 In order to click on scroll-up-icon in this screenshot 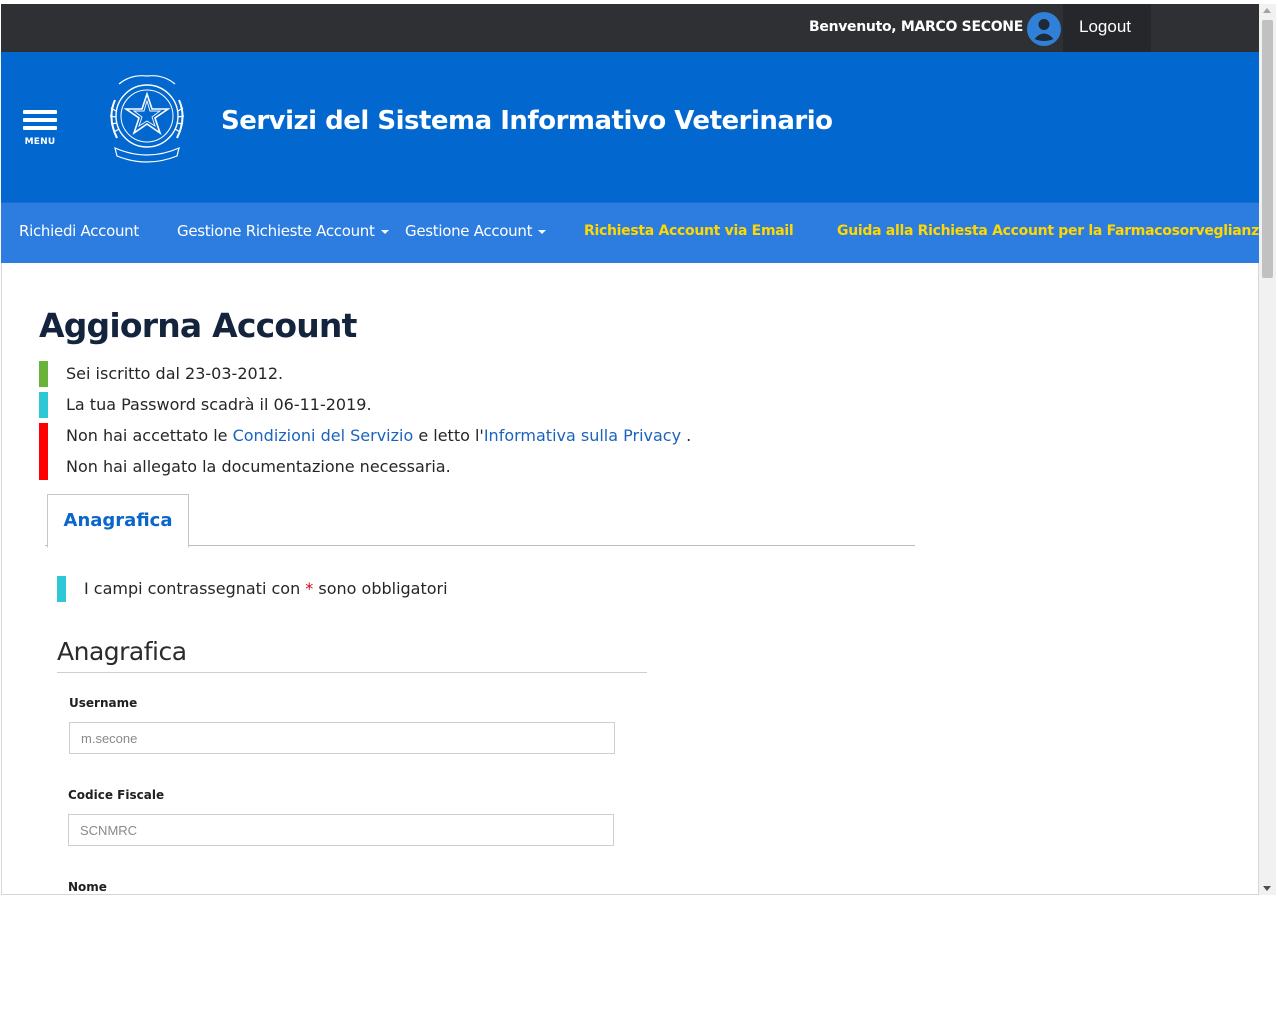, I will do `click(1267, 10)`.